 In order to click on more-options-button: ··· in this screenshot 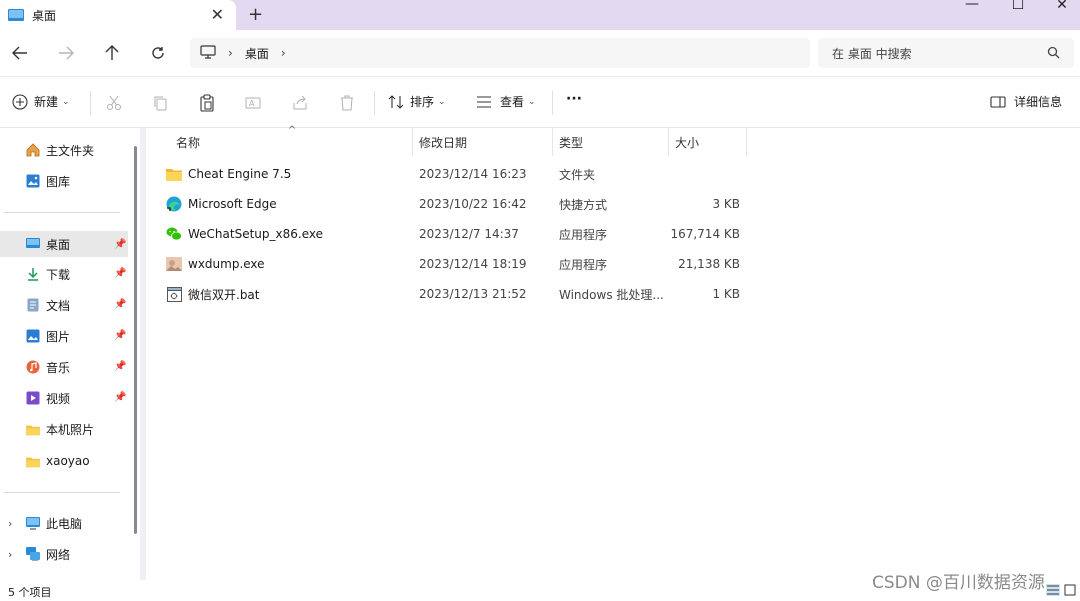, I will do `click(574, 99)`.